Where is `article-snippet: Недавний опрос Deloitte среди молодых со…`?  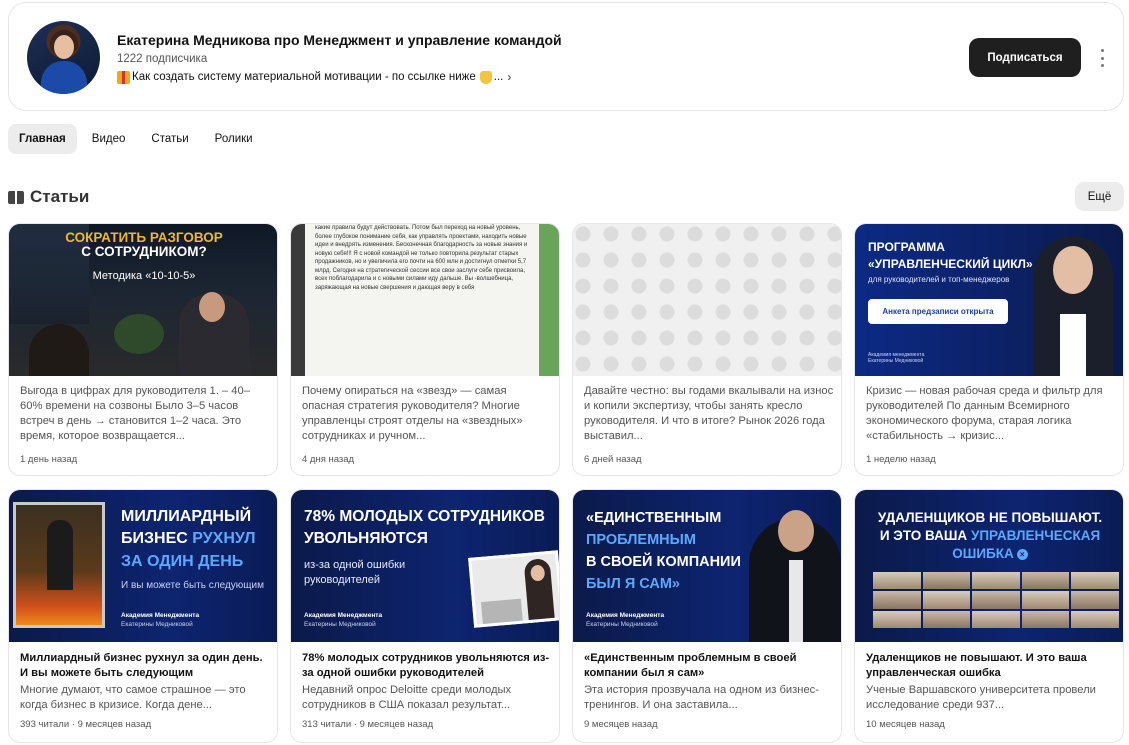
article-snippet: Недавний опрос Deloitte среди молодых со… is located at coordinates (407, 697).